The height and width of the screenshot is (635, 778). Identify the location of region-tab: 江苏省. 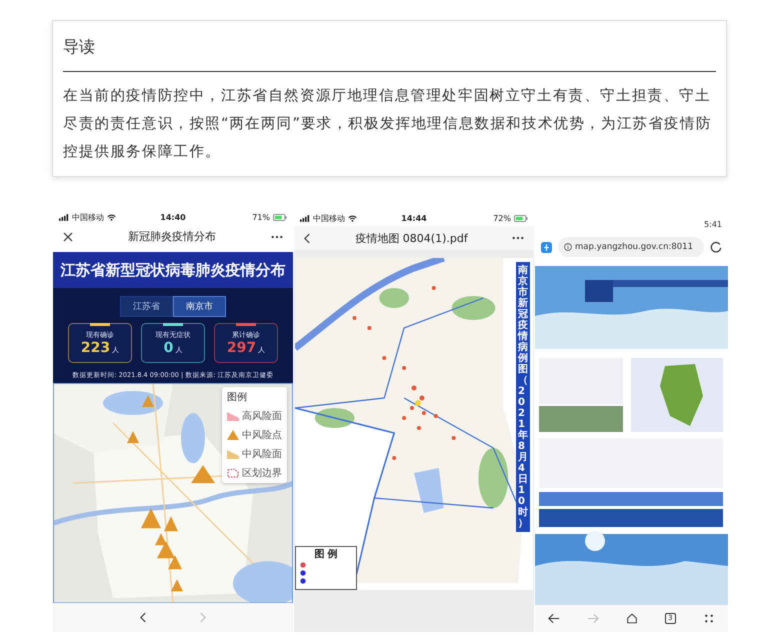
(146, 306).